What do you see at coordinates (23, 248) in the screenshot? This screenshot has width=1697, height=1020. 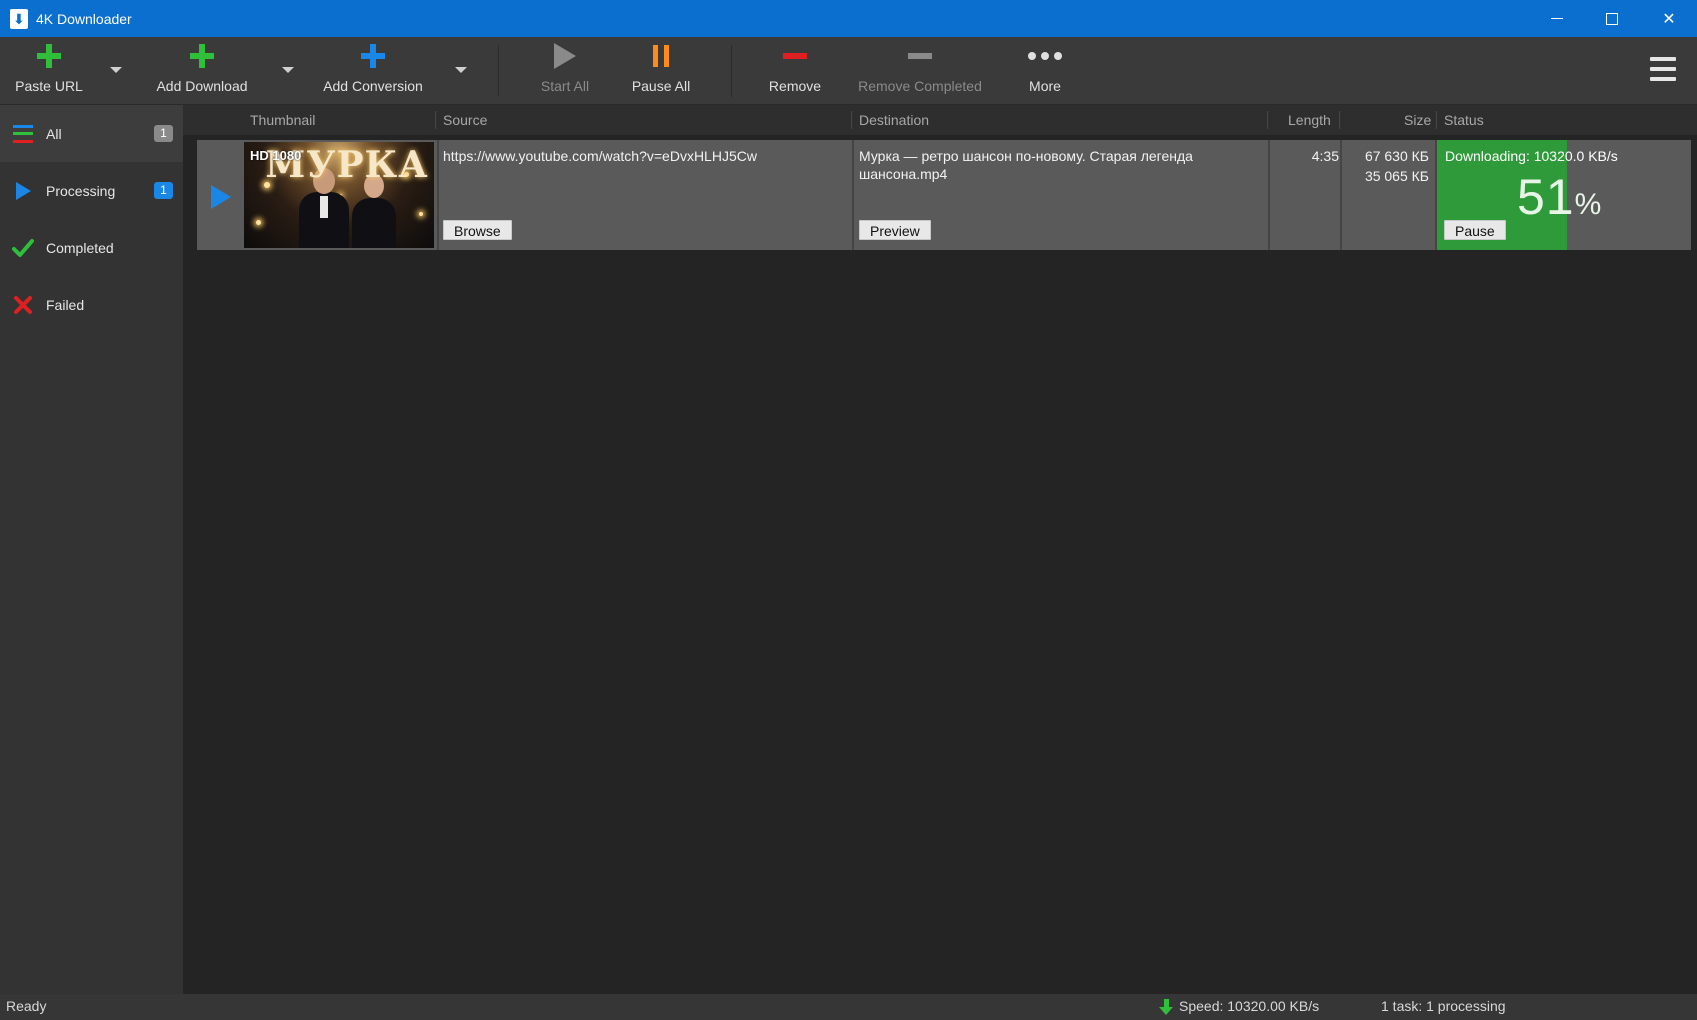 I see `check-icon` at bounding box center [23, 248].